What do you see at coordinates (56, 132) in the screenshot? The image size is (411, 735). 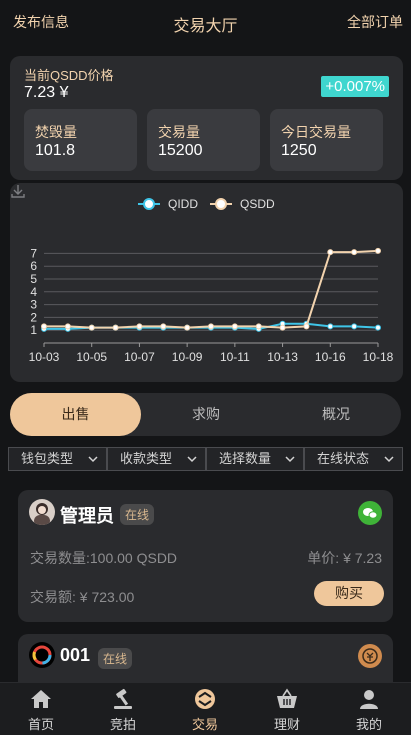 I see `stat-label: 焚毁量` at bounding box center [56, 132].